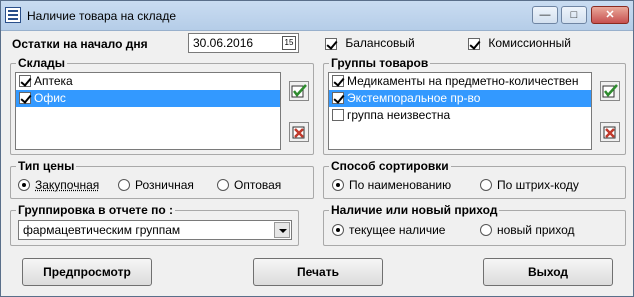 This screenshot has height=297, width=634. What do you see at coordinates (331, 43) in the screenshot?
I see `balance-checkbox-box` at bounding box center [331, 43].